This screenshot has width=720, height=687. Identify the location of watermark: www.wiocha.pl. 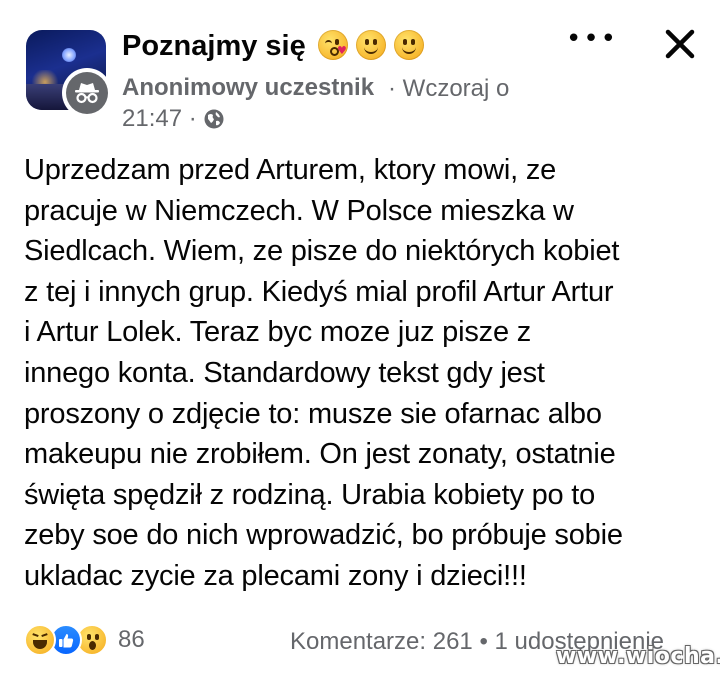
(638, 656).